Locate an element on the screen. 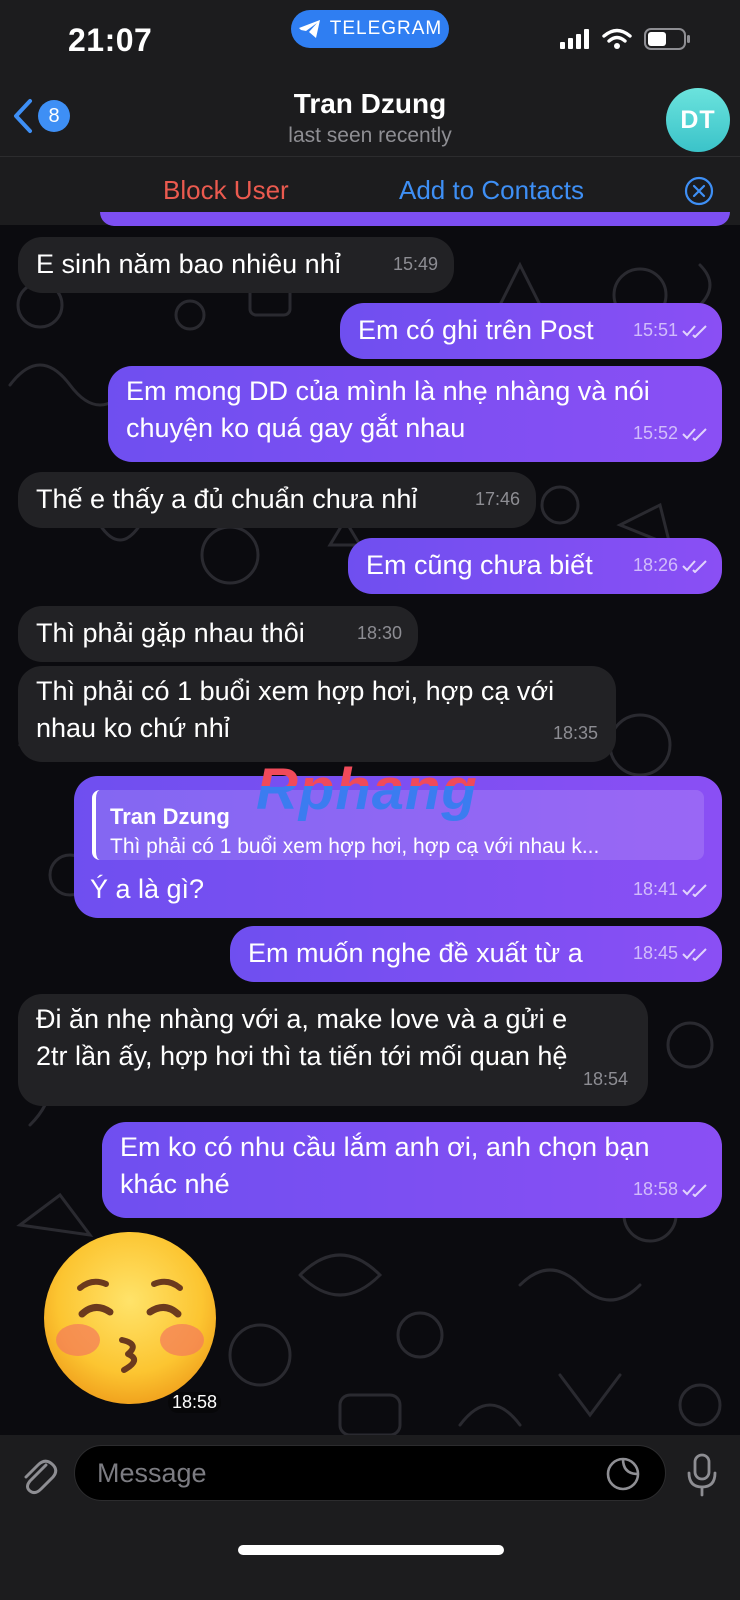 This screenshot has height=1600, width=740. message-time: 15:52 is located at coordinates (655, 433).